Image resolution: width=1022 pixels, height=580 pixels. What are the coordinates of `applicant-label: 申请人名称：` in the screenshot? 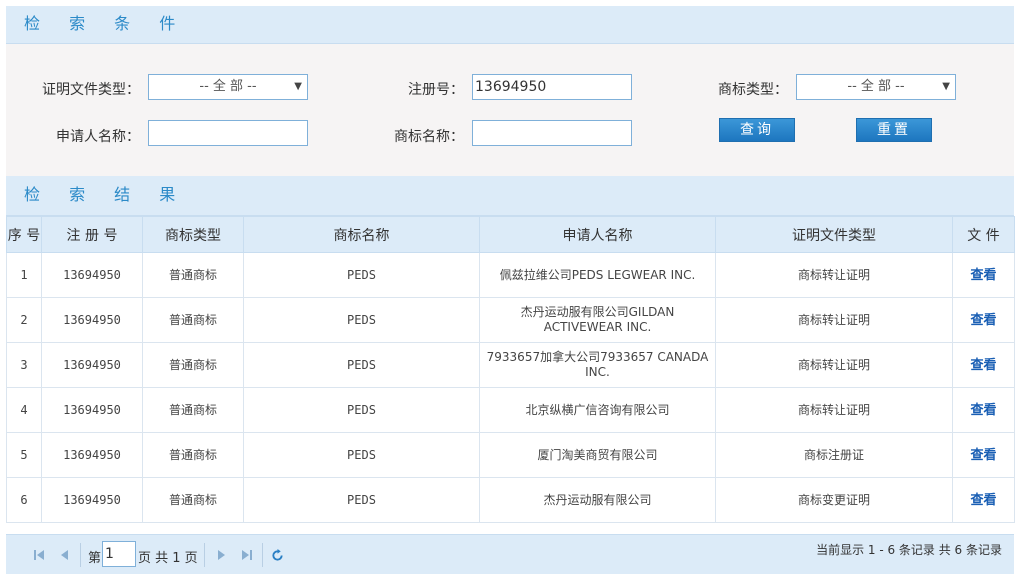 It's located at (98, 137).